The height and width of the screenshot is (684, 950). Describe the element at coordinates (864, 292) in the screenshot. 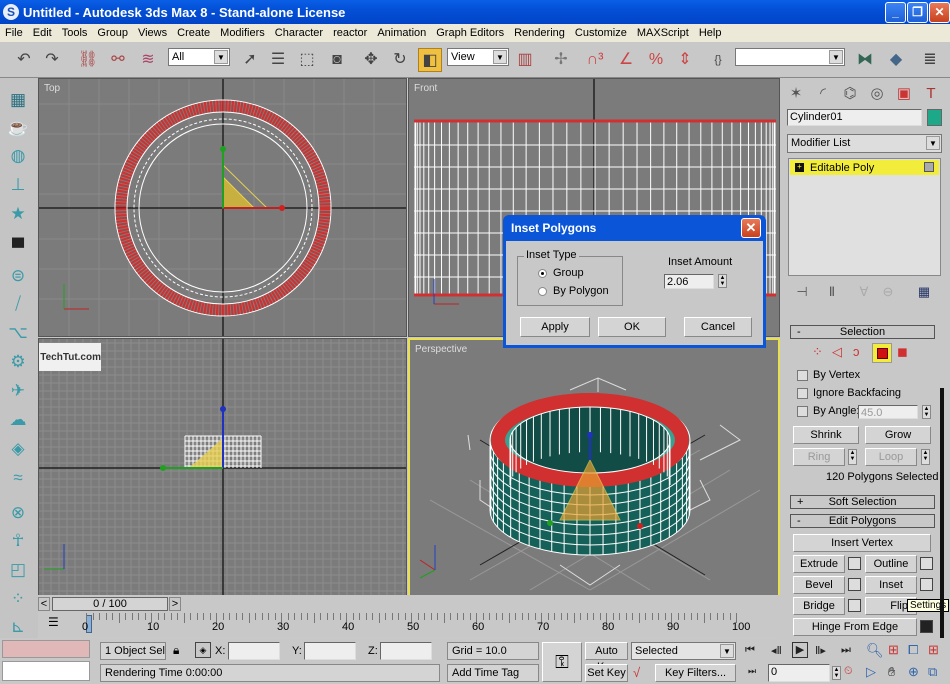

I see `make-unique-icon: ∀` at that location.